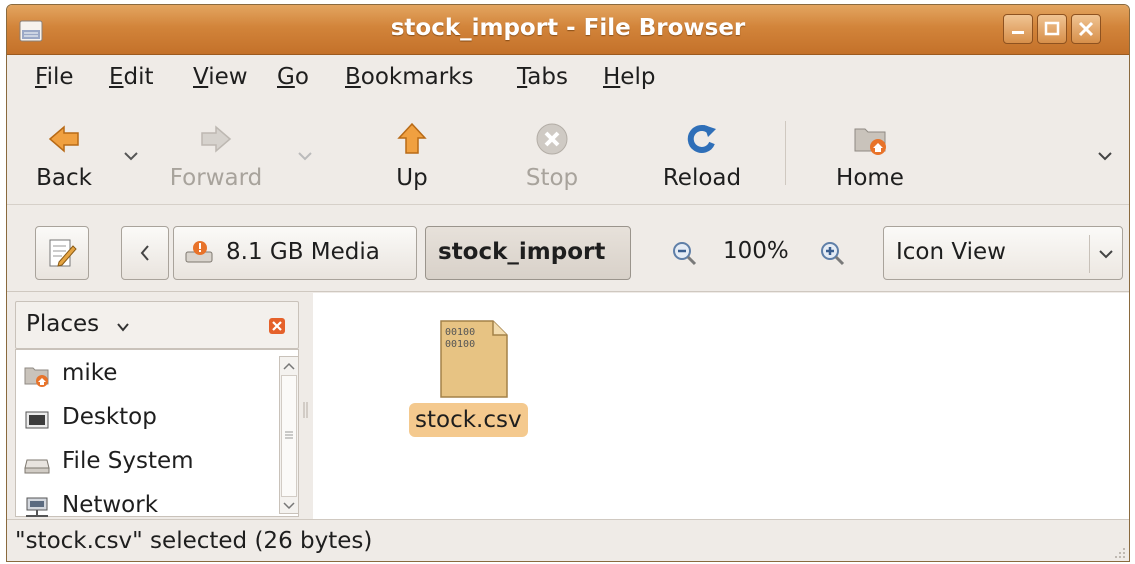  I want to click on pane-resize-handle-icon, so click(306, 410).